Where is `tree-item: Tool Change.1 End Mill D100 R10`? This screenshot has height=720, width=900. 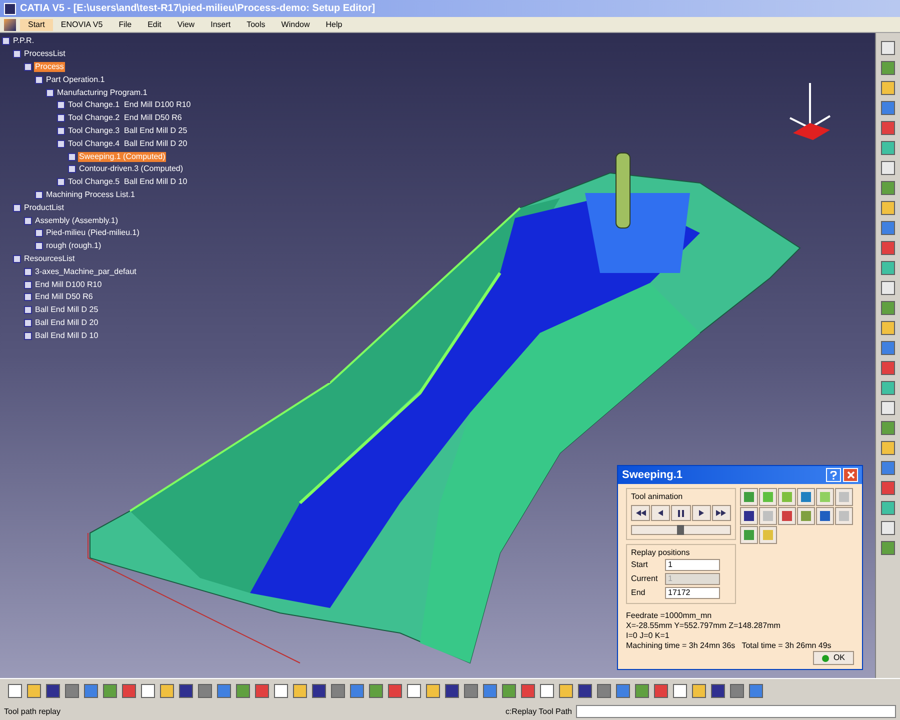
tree-item: Tool Change.1 End Mill D100 R10 is located at coordinates (129, 105).